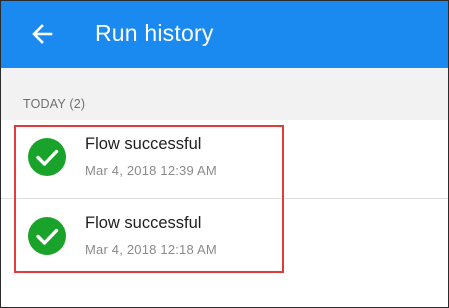 The image size is (449, 308). I want to click on run-timestamp: Mar 4, 2018 12:18 AM, so click(151, 249).